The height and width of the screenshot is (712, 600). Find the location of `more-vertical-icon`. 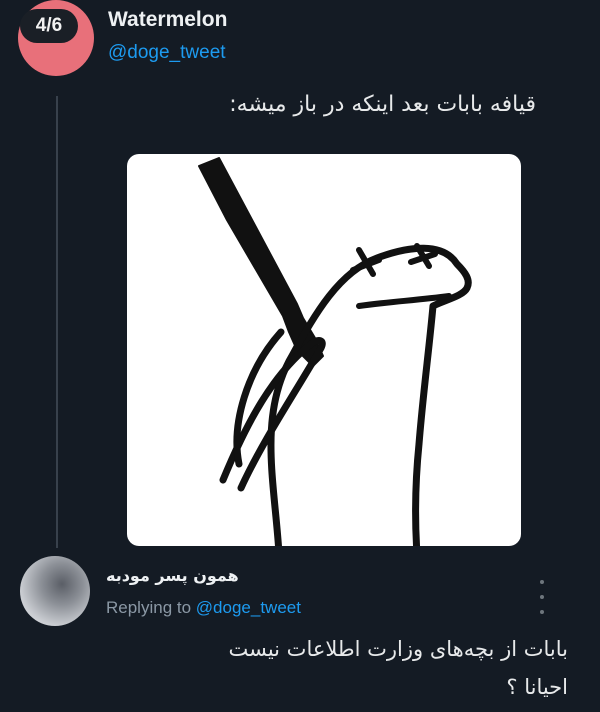

more-vertical-icon is located at coordinates (542, 597).